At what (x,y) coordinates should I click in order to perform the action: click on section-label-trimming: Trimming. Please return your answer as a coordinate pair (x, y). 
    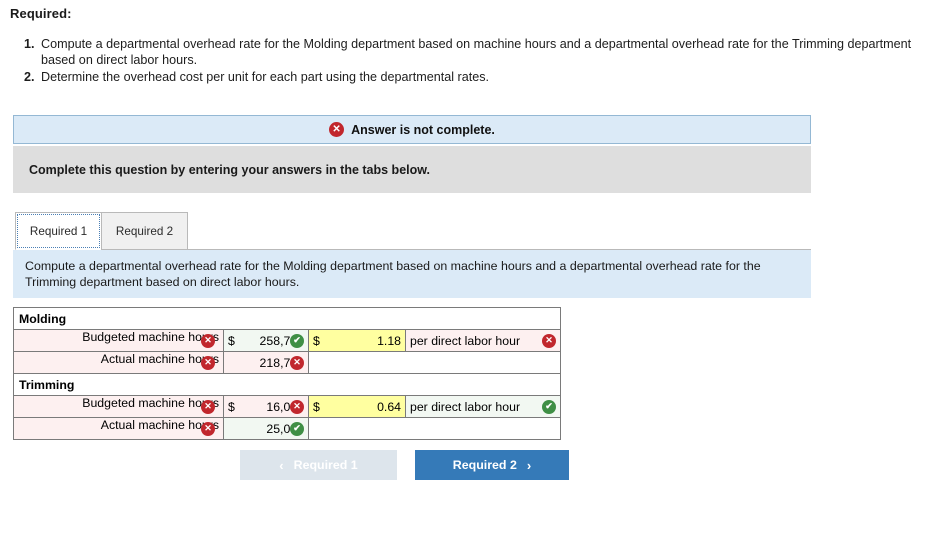
    Looking at the image, I should click on (287, 384).